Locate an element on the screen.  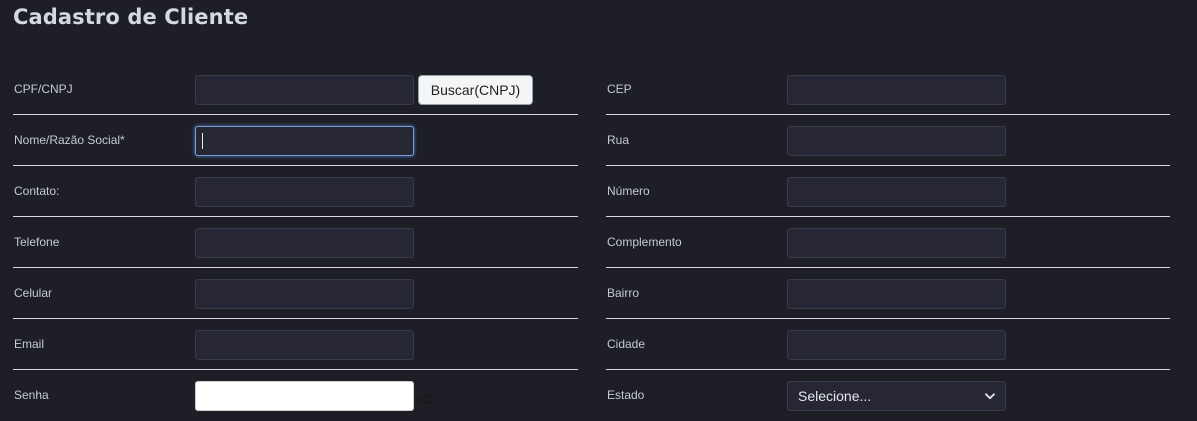
form-row-contato: Contato: is located at coordinates (295, 191).